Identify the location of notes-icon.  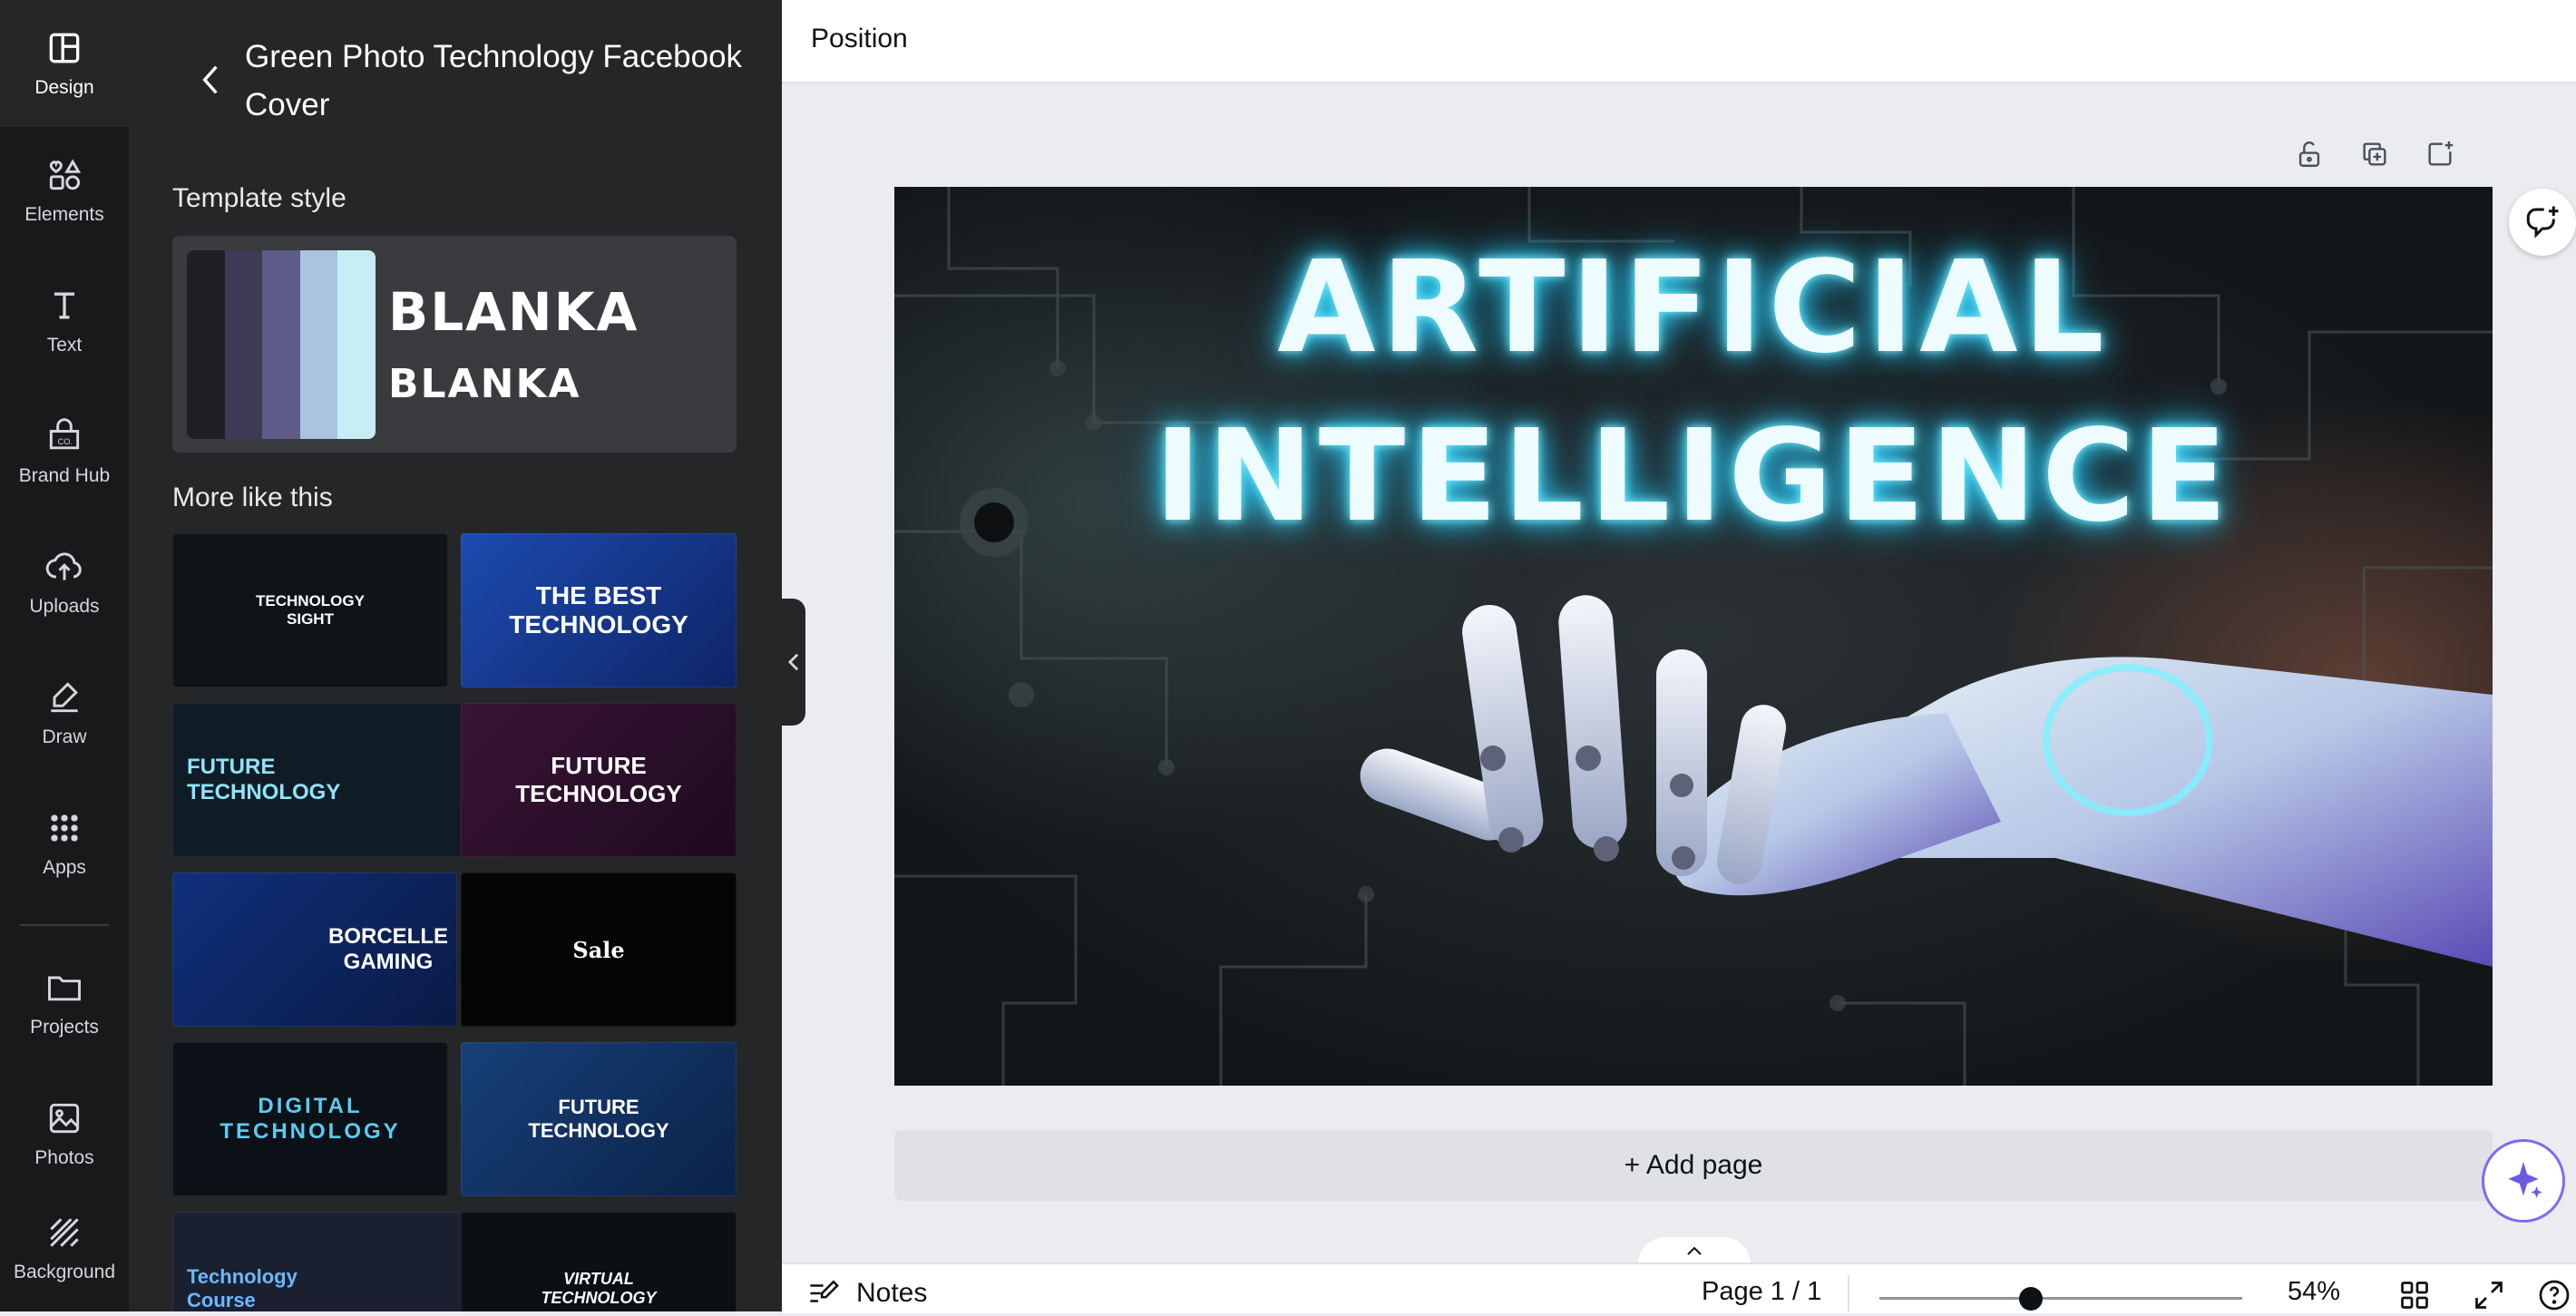
(824, 1291).